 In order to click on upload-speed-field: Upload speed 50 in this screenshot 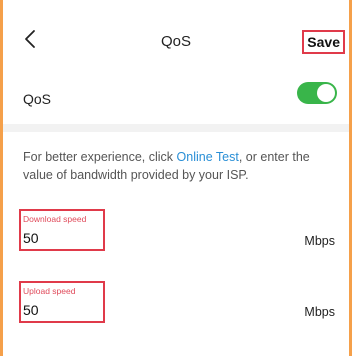, I will do `click(62, 302)`.